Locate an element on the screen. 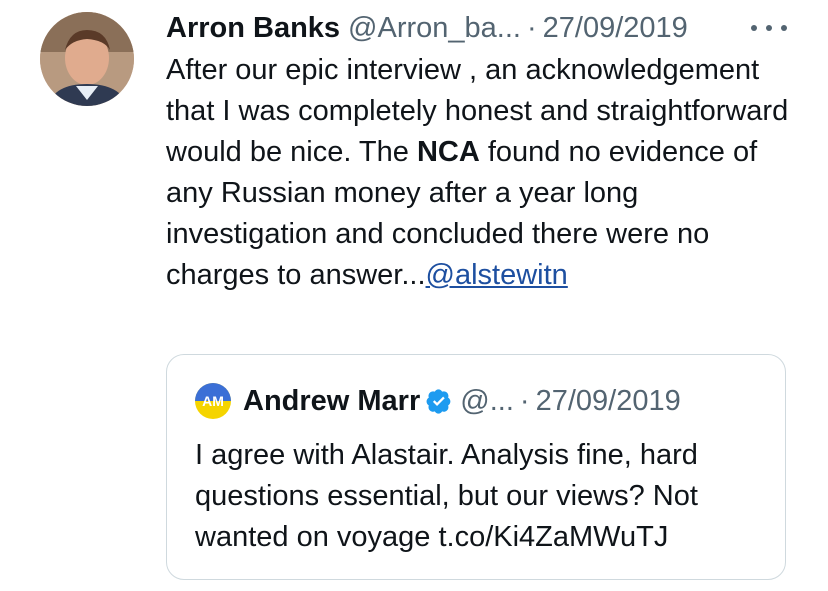 The width and height of the screenshot is (828, 591). quoted-tweet-header: AM Andrew Marr @... · 27/09/2019 is located at coordinates (438, 401).